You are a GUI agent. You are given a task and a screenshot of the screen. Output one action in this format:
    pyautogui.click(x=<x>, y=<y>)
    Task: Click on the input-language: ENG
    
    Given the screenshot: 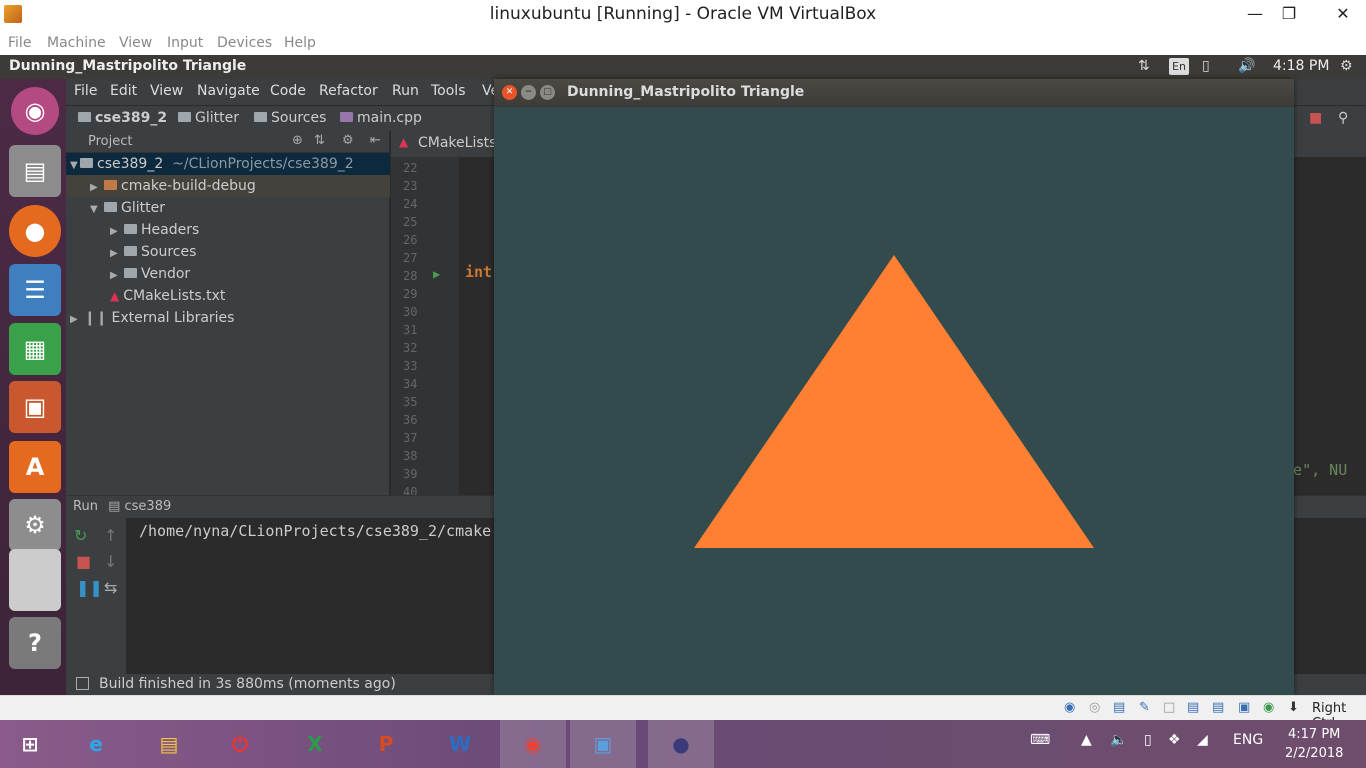 What is the action you would take?
    pyautogui.click(x=1248, y=740)
    